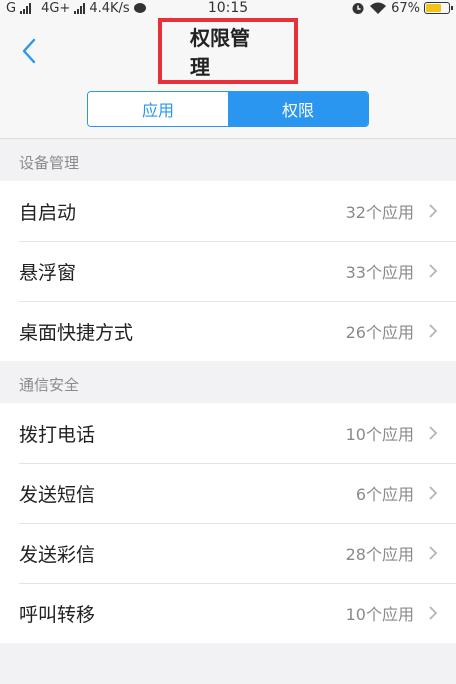 This screenshot has width=456, height=684. I want to click on tab-apps: 应用, so click(158, 109).